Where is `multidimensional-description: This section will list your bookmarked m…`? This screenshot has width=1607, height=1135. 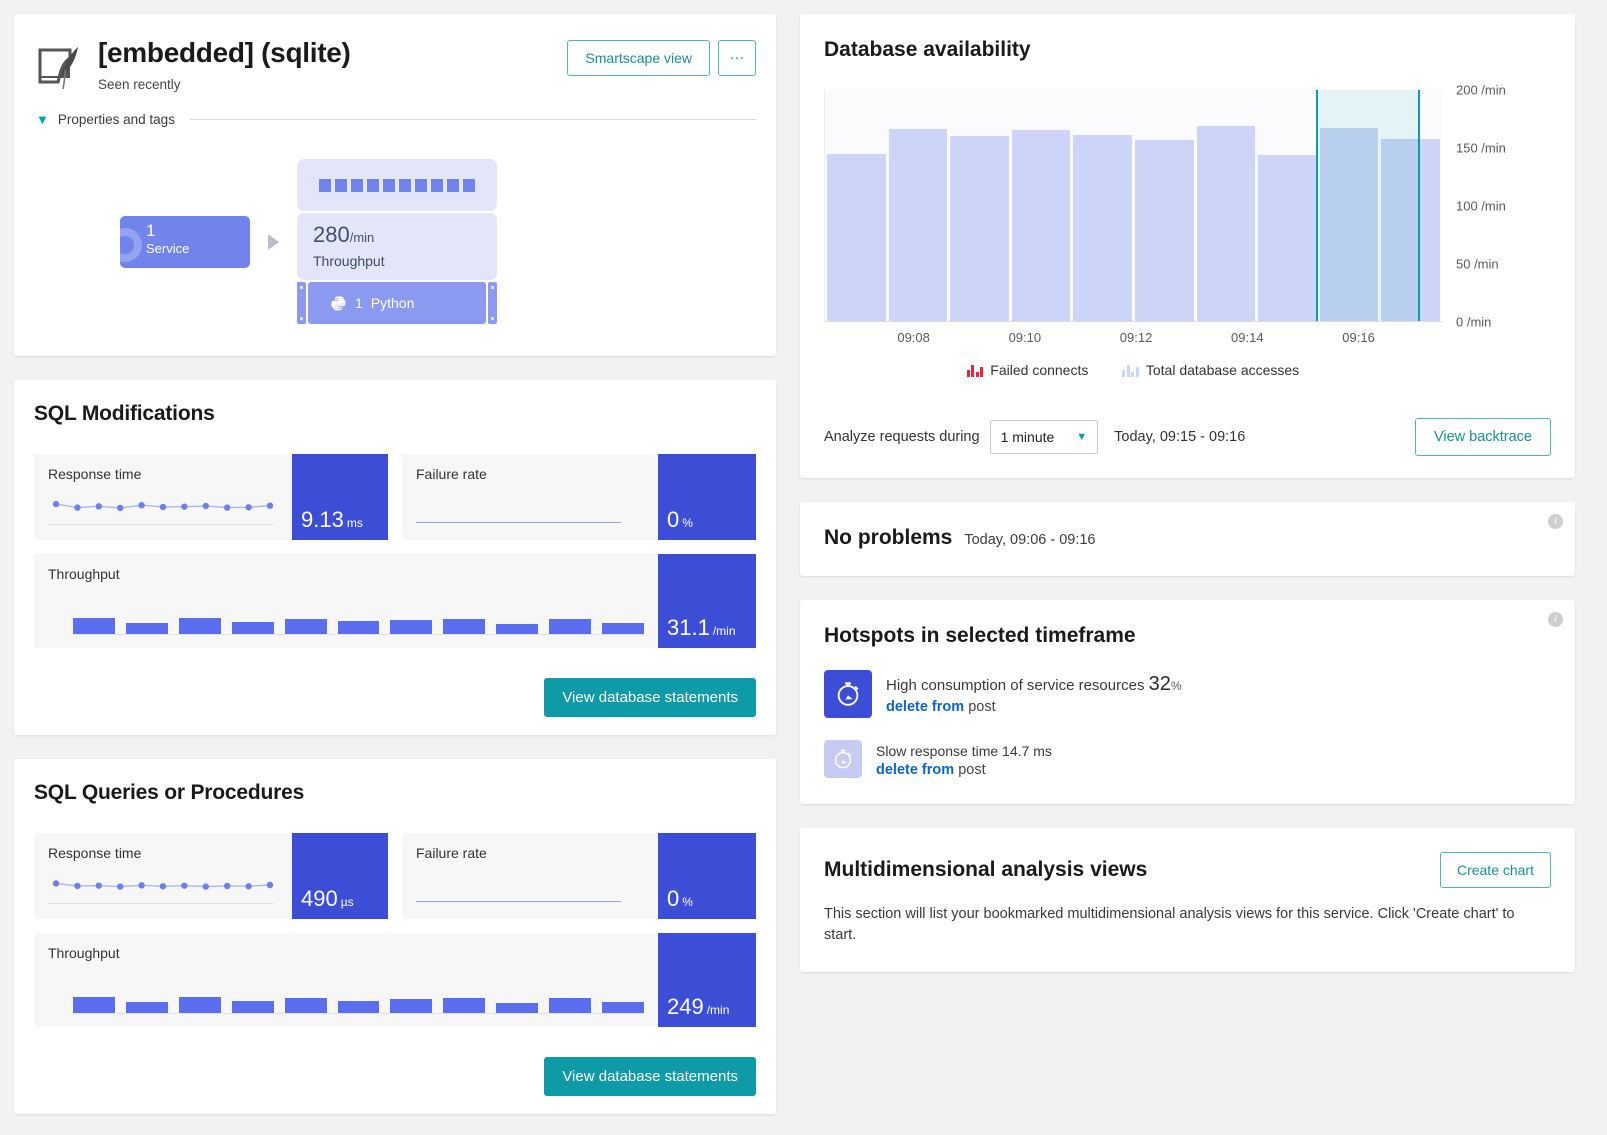
multidimensional-description: This section will list your bookmarked m… is located at coordinates (1169, 924).